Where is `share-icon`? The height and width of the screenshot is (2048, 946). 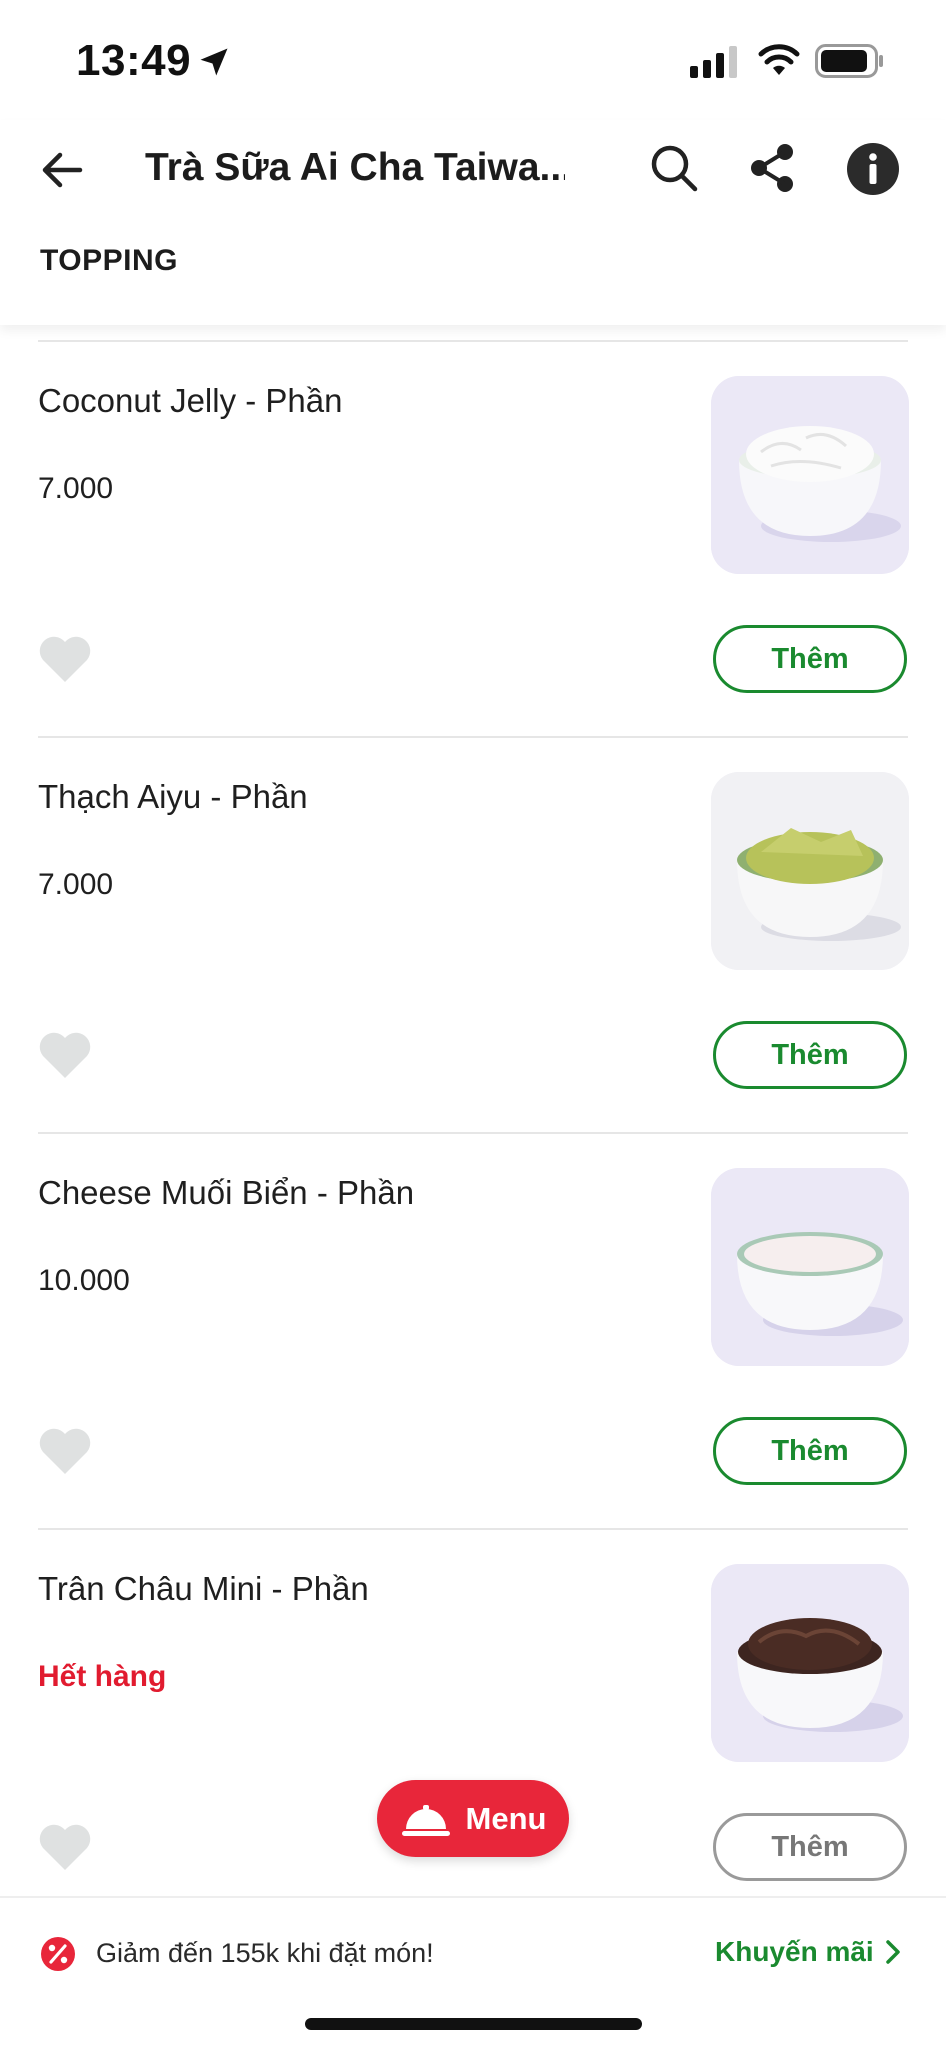 share-icon is located at coordinates (772, 168).